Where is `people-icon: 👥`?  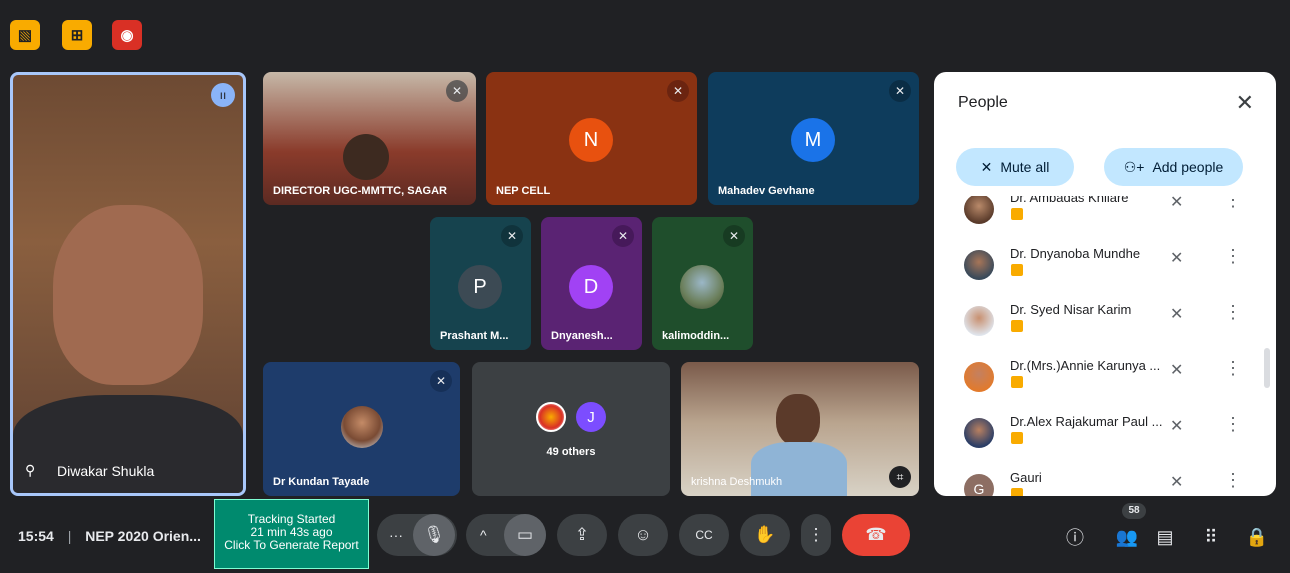 people-icon: 👥 is located at coordinates (1127, 536).